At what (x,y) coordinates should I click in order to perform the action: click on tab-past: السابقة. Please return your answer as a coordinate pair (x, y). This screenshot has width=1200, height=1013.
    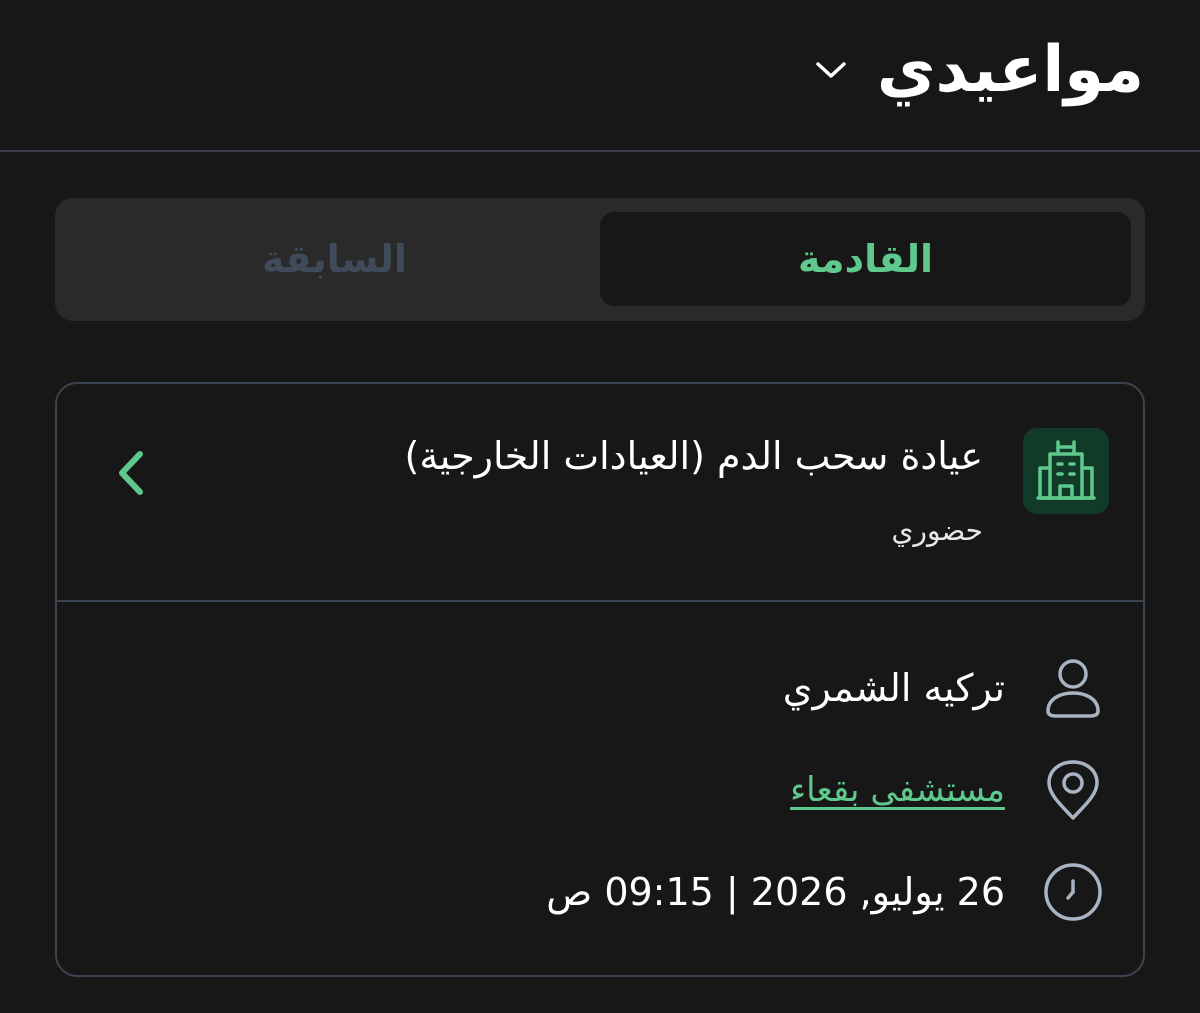
    Looking at the image, I should click on (334, 259).